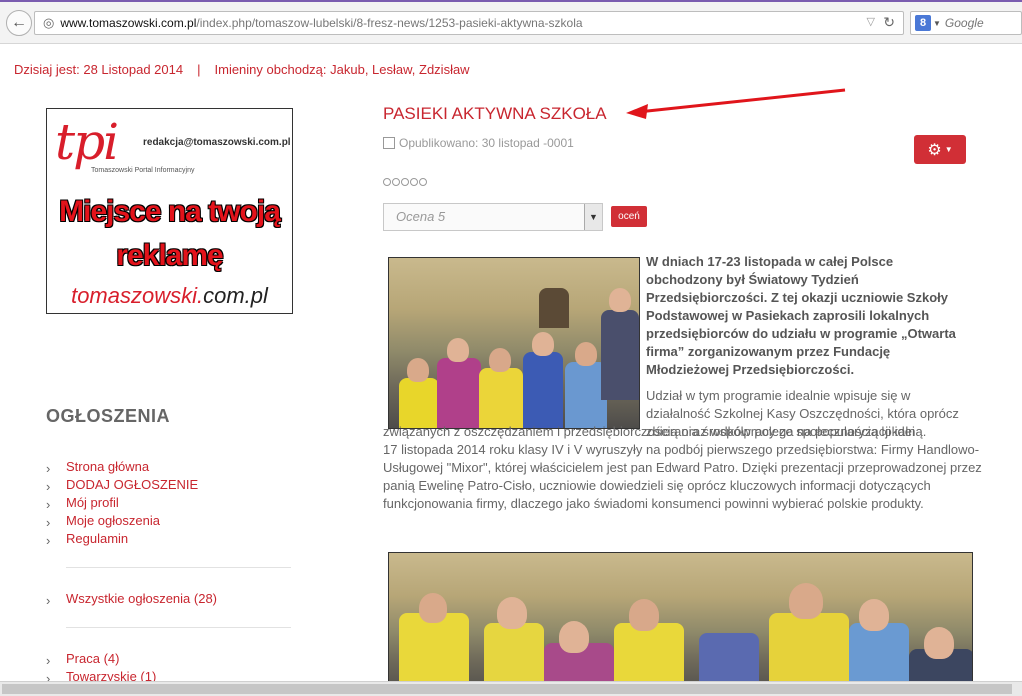  Describe the element at coordinates (169, 295) in the screenshot. I see `banner-site: tomaszowski.com.pl` at that location.